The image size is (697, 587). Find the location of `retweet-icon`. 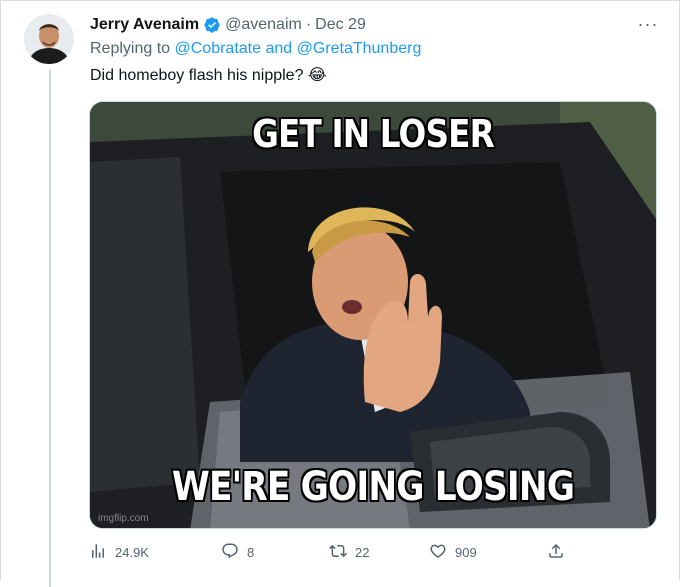

retweet-icon is located at coordinates (338, 552).